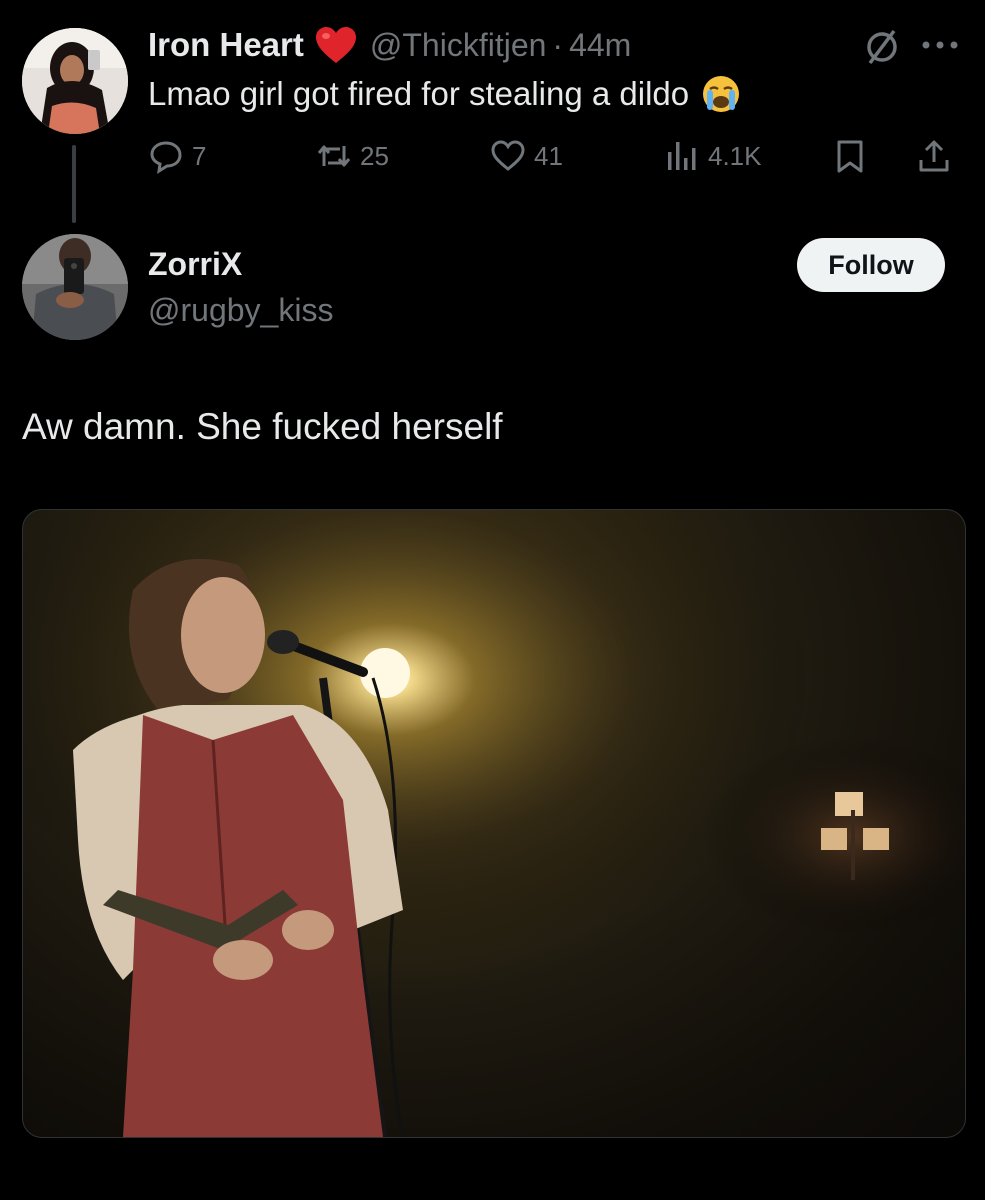  What do you see at coordinates (940, 45) in the screenshot?
I see `more-icon` at bounding box center [940, 45].